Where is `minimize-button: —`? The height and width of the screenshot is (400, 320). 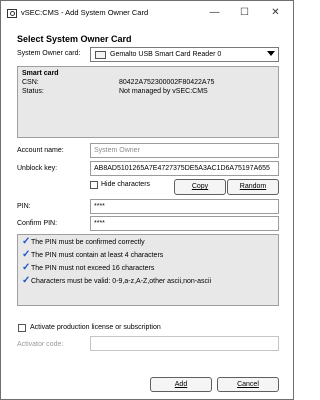
minimize-button: — is located at coordinates (214, 13).